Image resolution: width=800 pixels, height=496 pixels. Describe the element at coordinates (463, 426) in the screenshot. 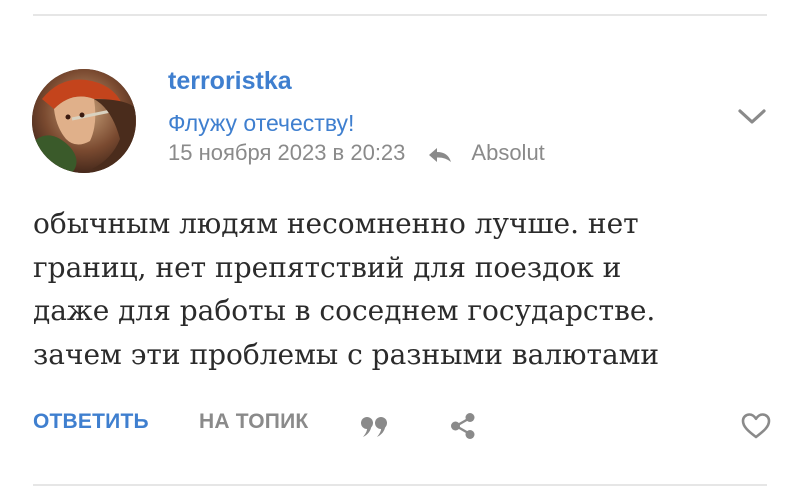

I see `share-icon` at that location.